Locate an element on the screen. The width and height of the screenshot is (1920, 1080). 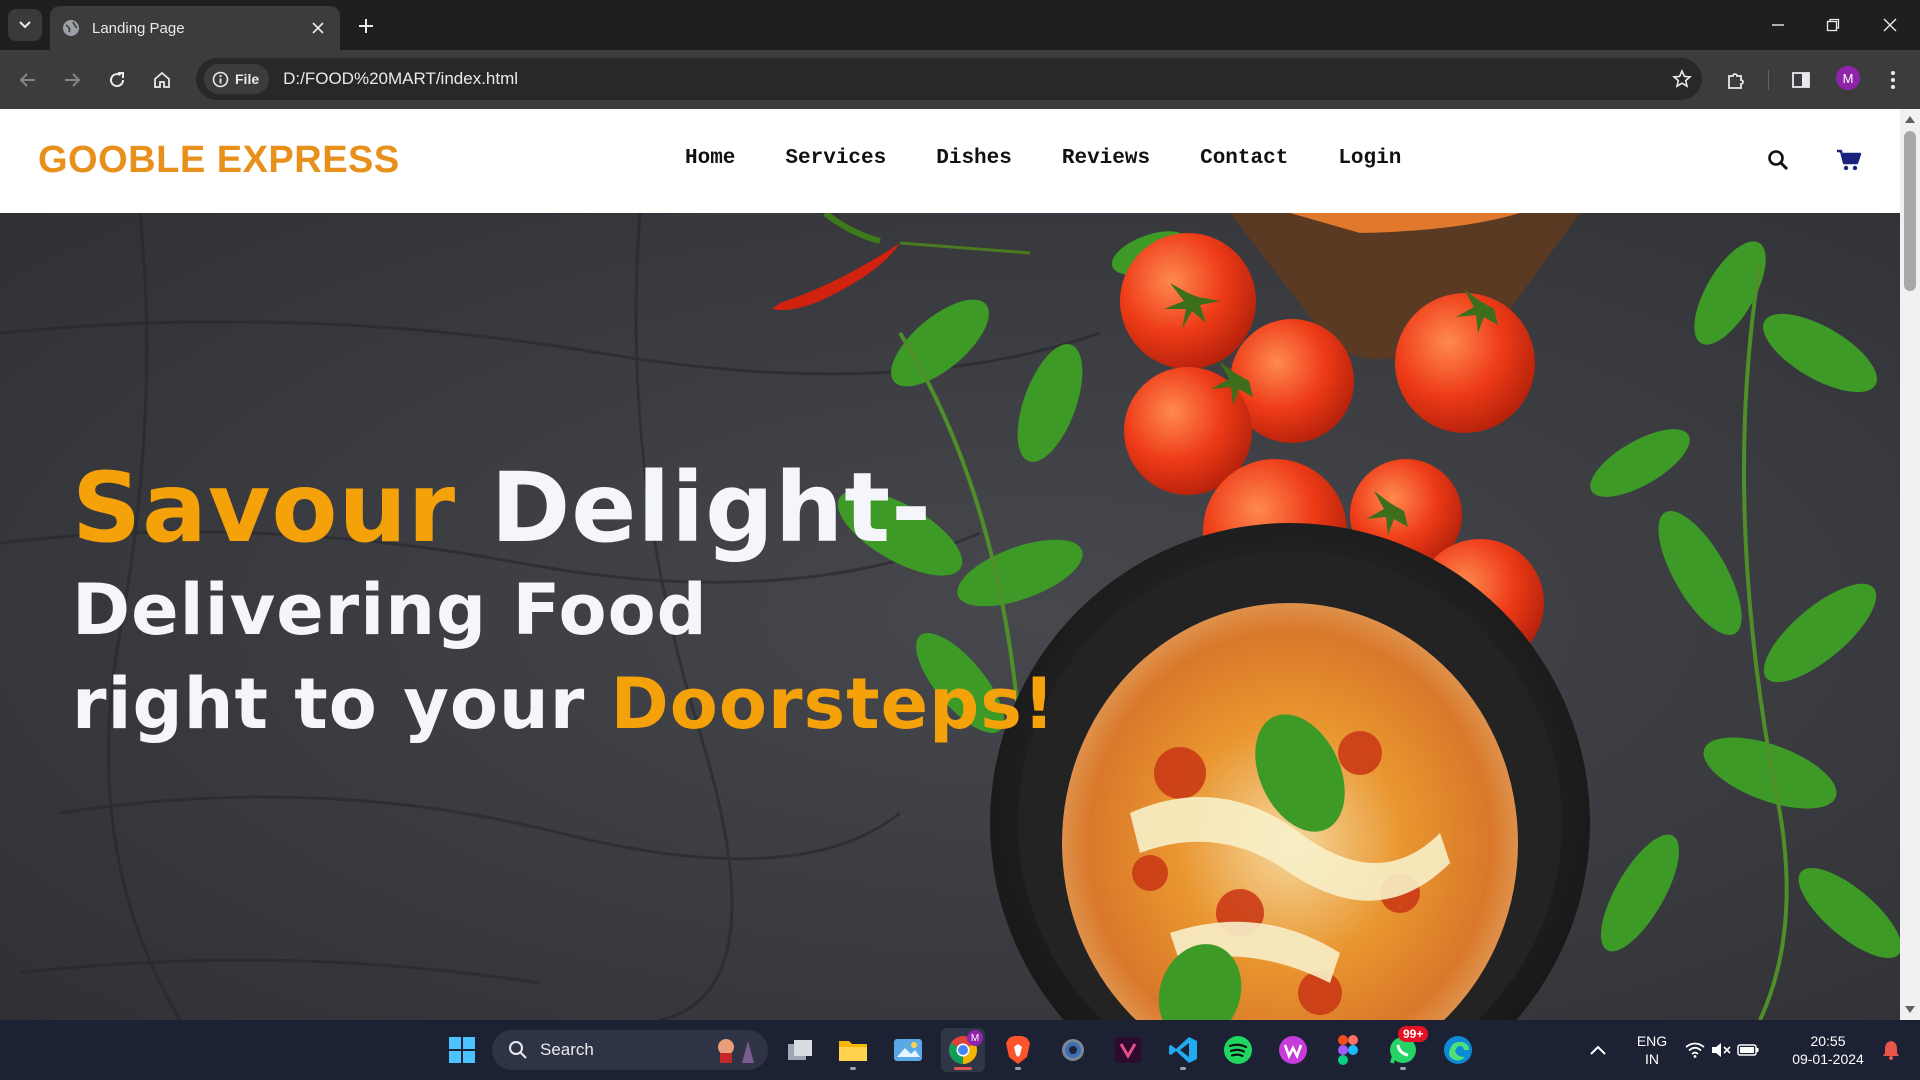
figma-icon is located at coordinates (1348, 1050).